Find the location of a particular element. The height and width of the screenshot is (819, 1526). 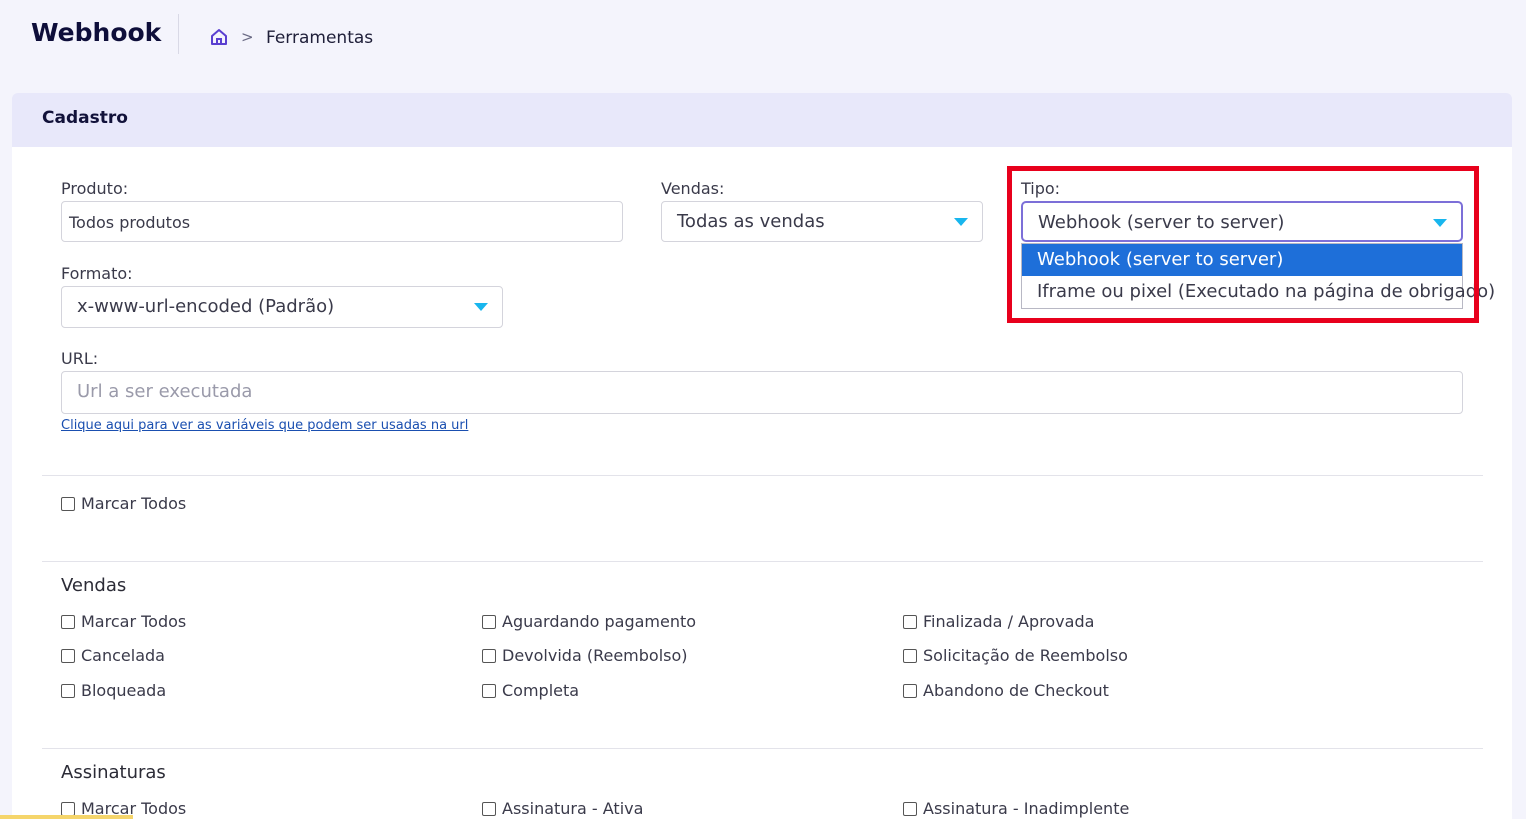

produto-value: Todos produtos is located at coordinates (130, 222).